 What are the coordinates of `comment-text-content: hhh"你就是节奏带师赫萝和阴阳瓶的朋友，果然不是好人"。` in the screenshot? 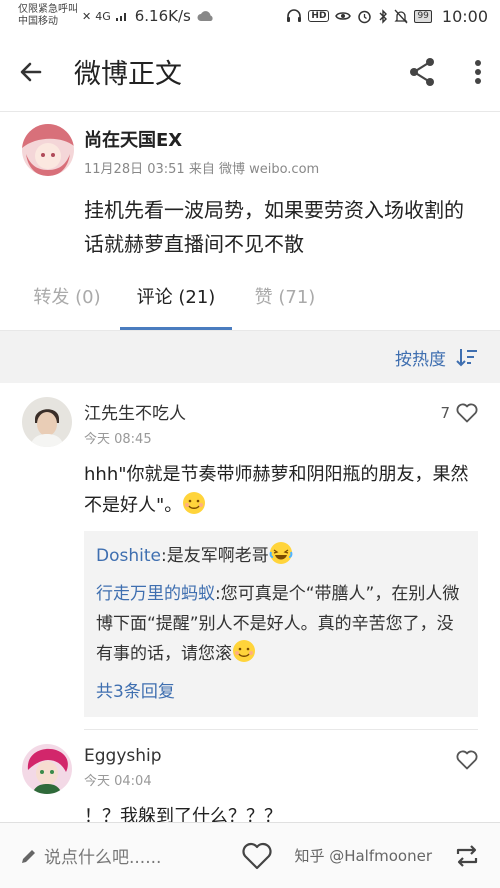 It's located at (276, 490).